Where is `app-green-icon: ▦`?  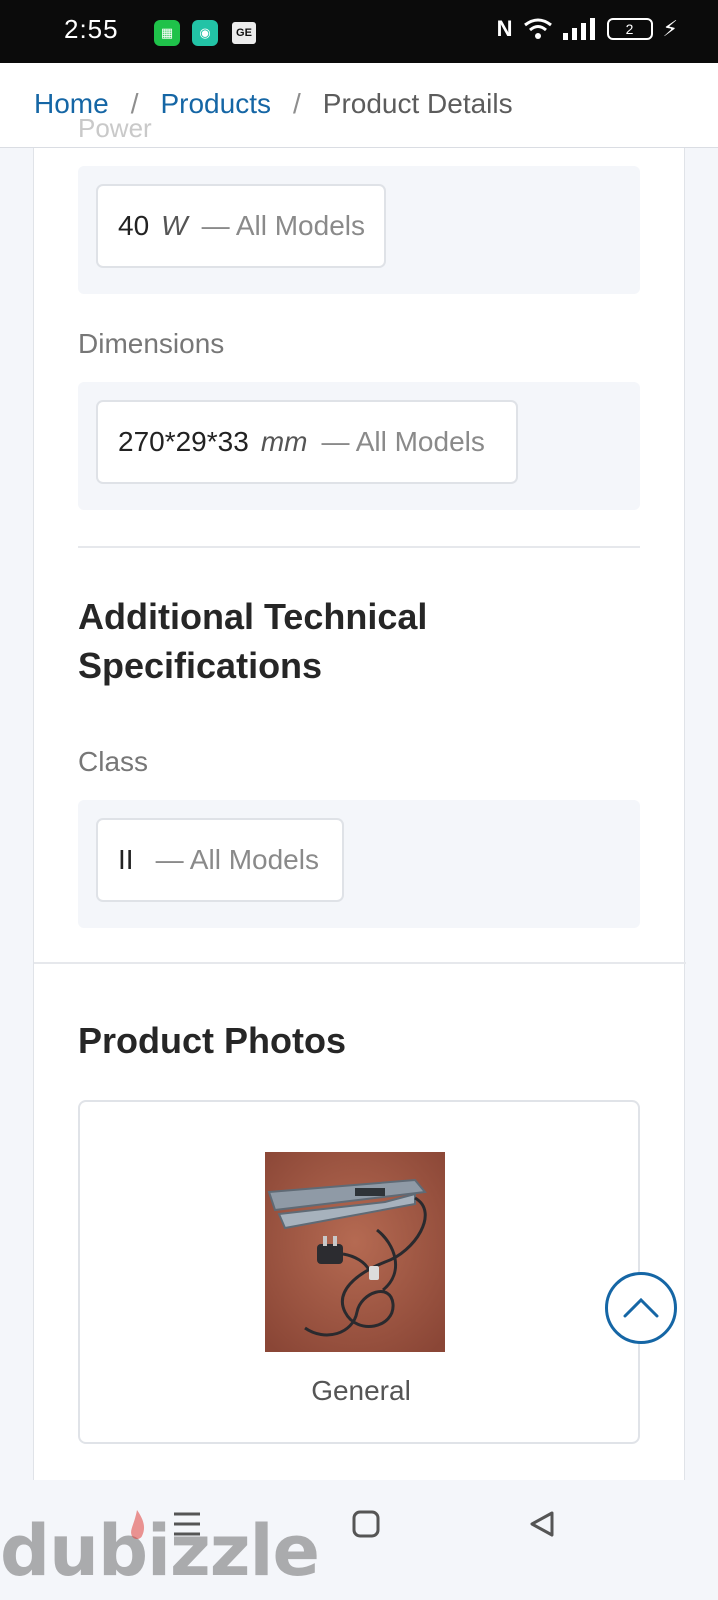
app-green-icon: ▦ is located at coordinates (167, 33).